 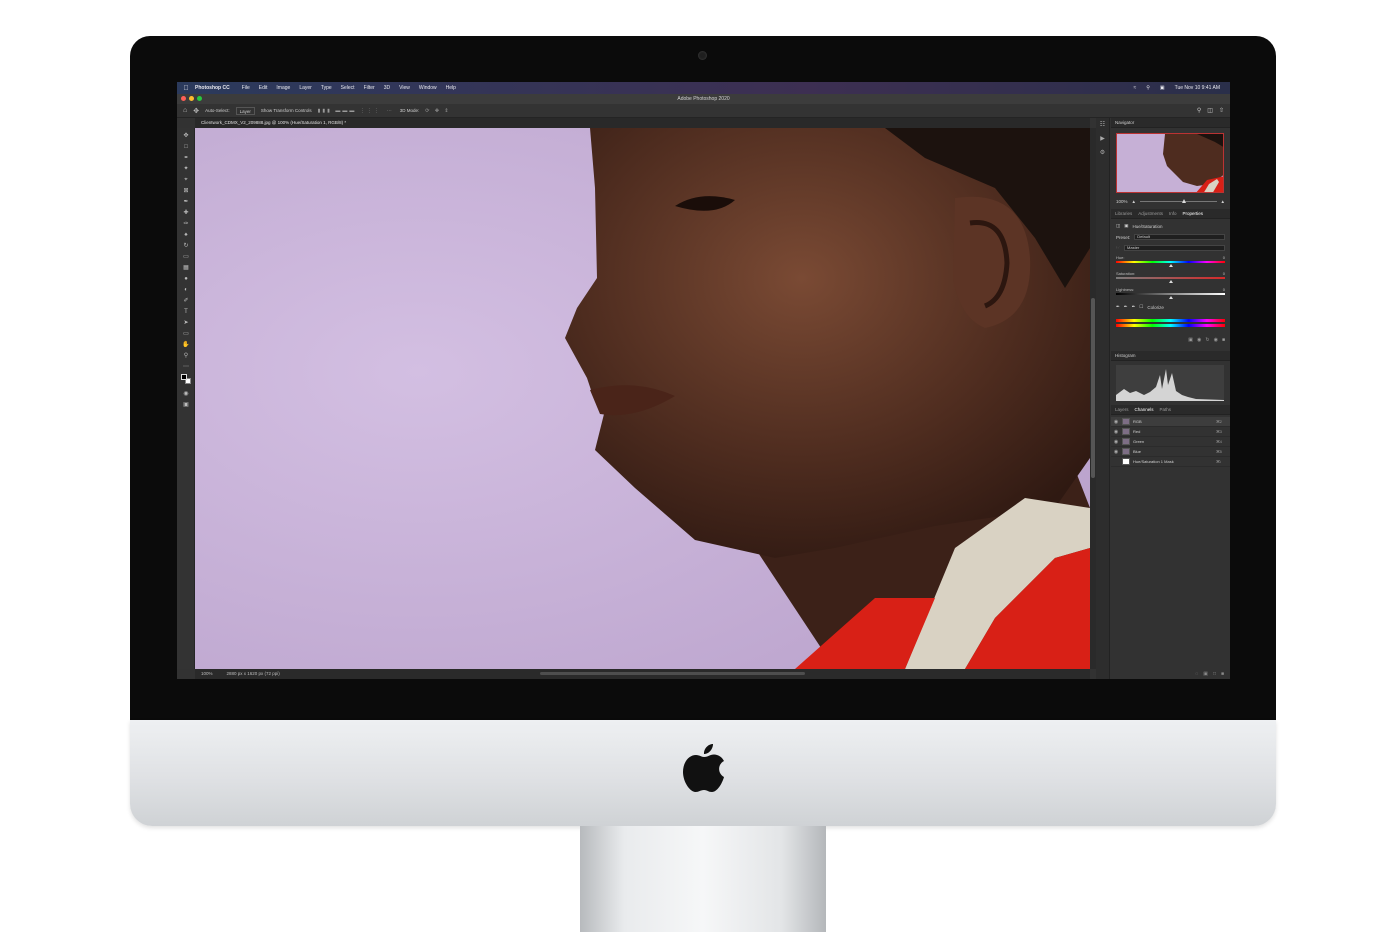 What do you see at coordinates (186, 290) in the screenshot?
I see `dodge-tool-icon: ◐` at bounding box center [186, 290].